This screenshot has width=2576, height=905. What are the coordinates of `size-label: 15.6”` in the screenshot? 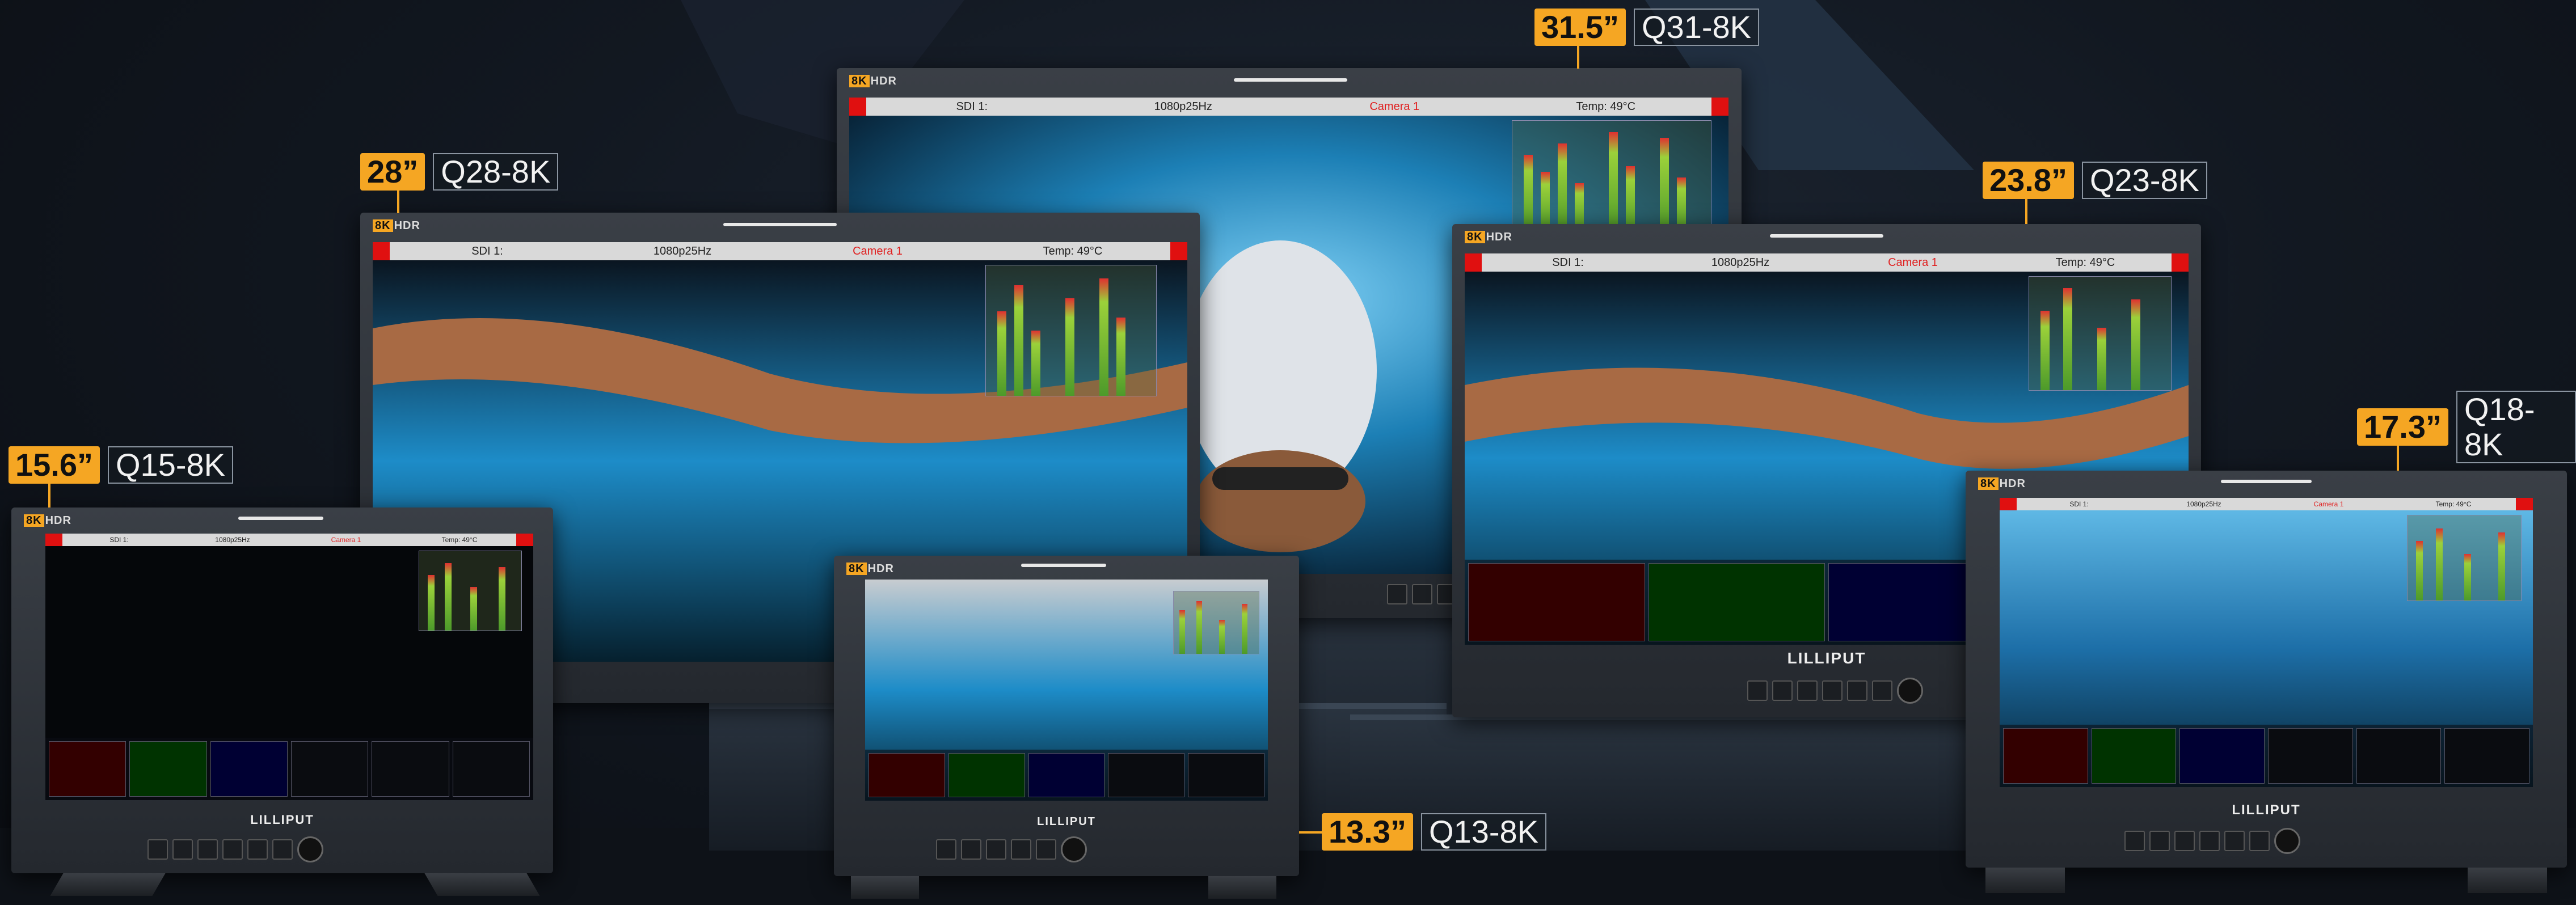 It's located at (54, 465).